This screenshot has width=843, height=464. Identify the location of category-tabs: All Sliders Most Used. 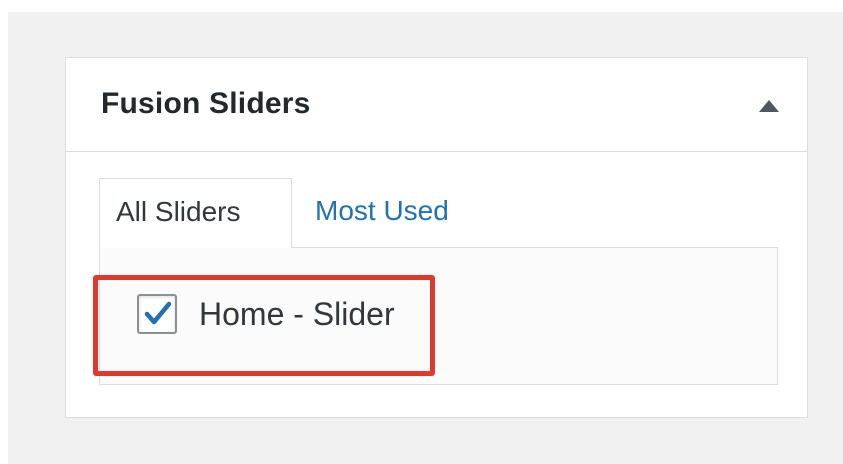
(439, 213).